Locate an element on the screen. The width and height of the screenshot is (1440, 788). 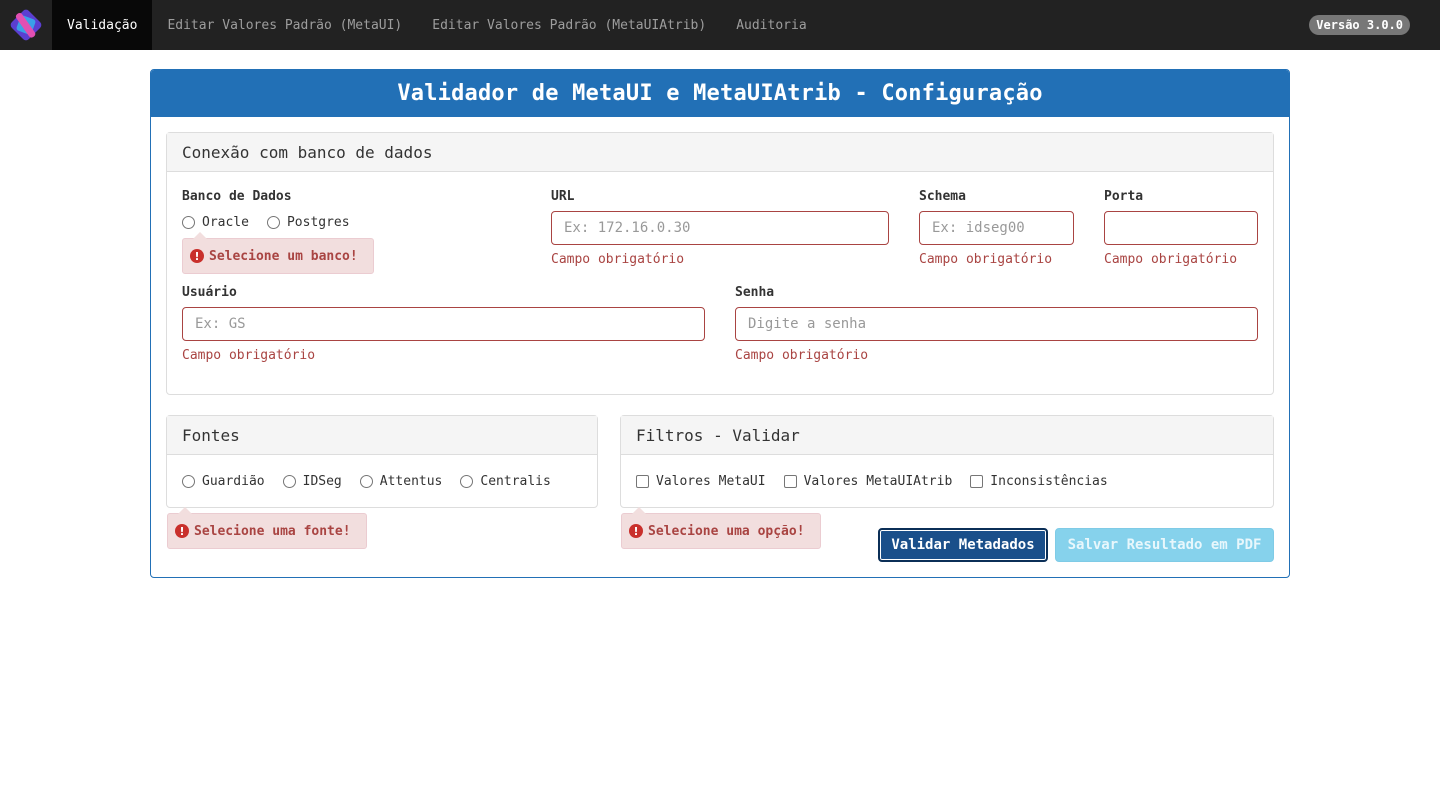
schema-error: Campo obrigatório is located at coordinates (986, 259).